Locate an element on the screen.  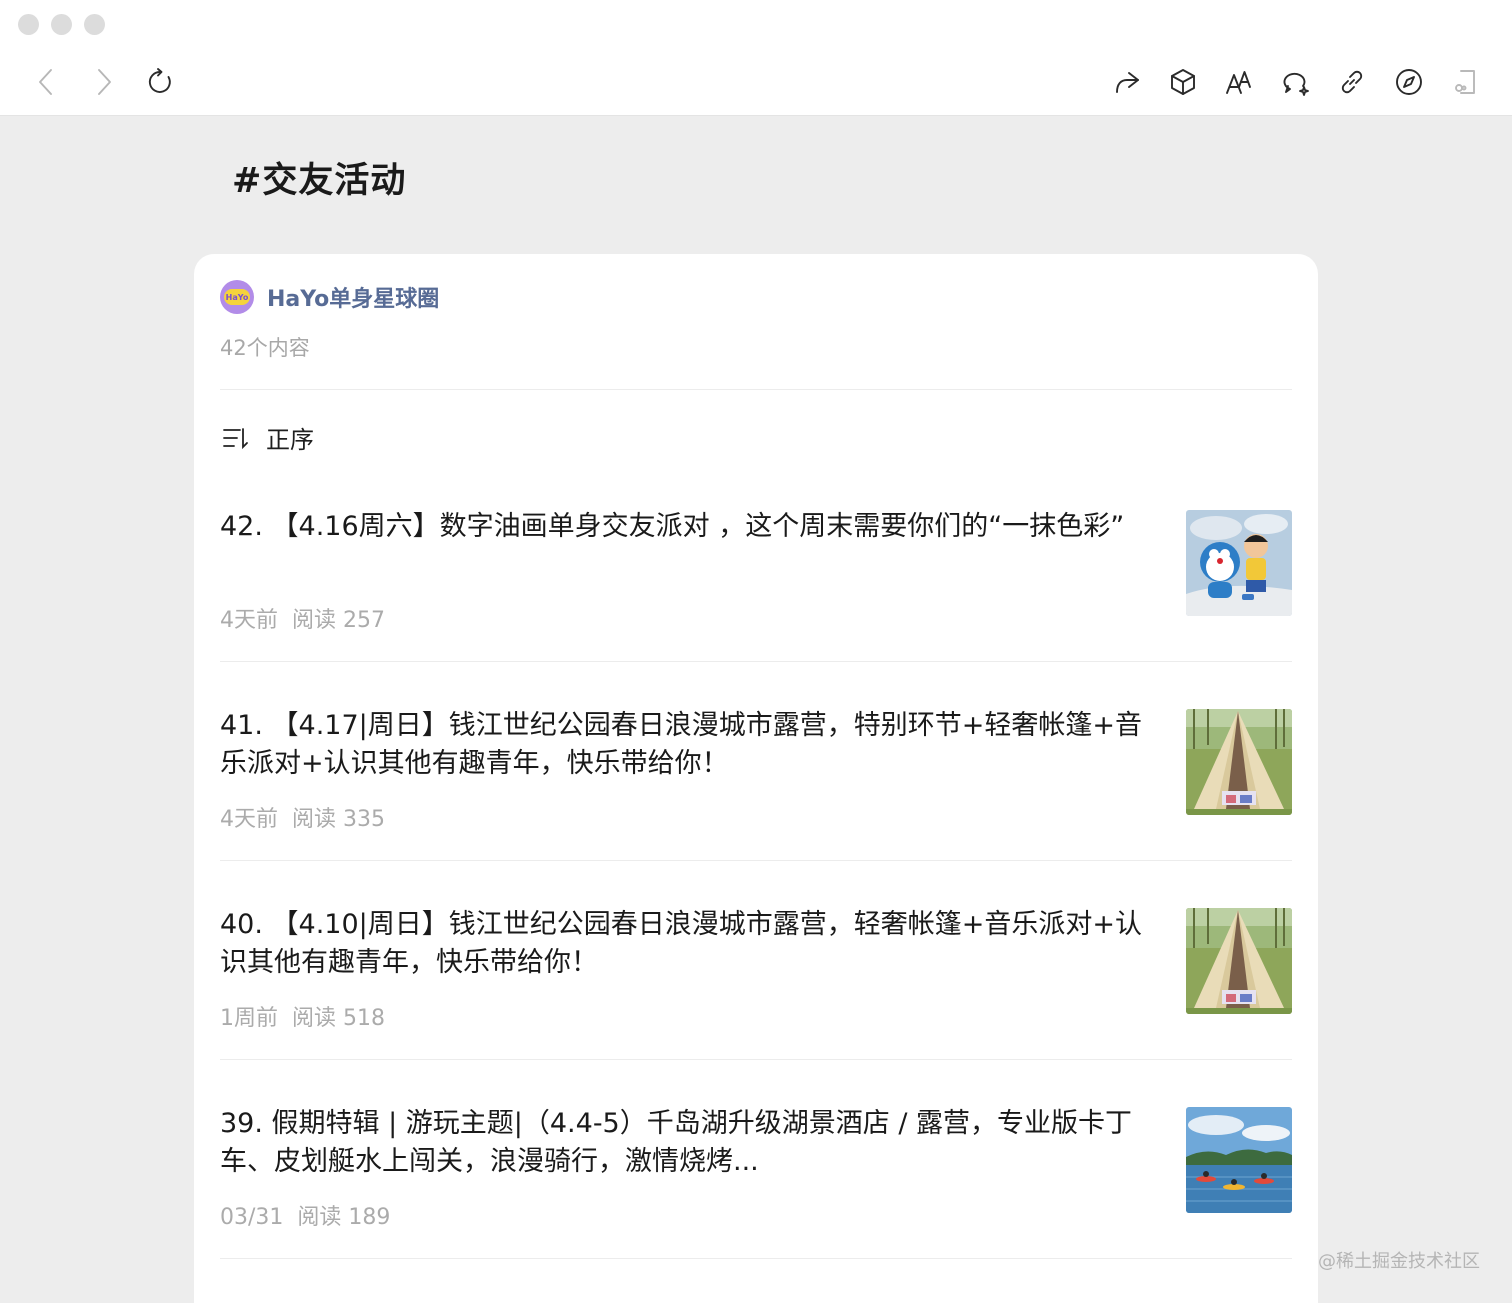
copy-link-button is located at coordinates (1352, 82).